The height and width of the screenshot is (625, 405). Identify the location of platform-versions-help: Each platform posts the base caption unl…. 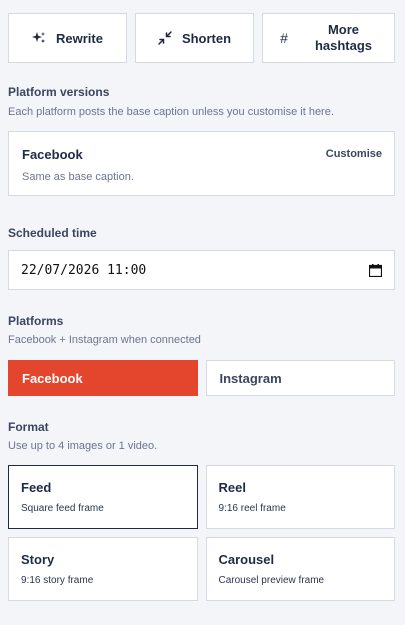
(171, 112).